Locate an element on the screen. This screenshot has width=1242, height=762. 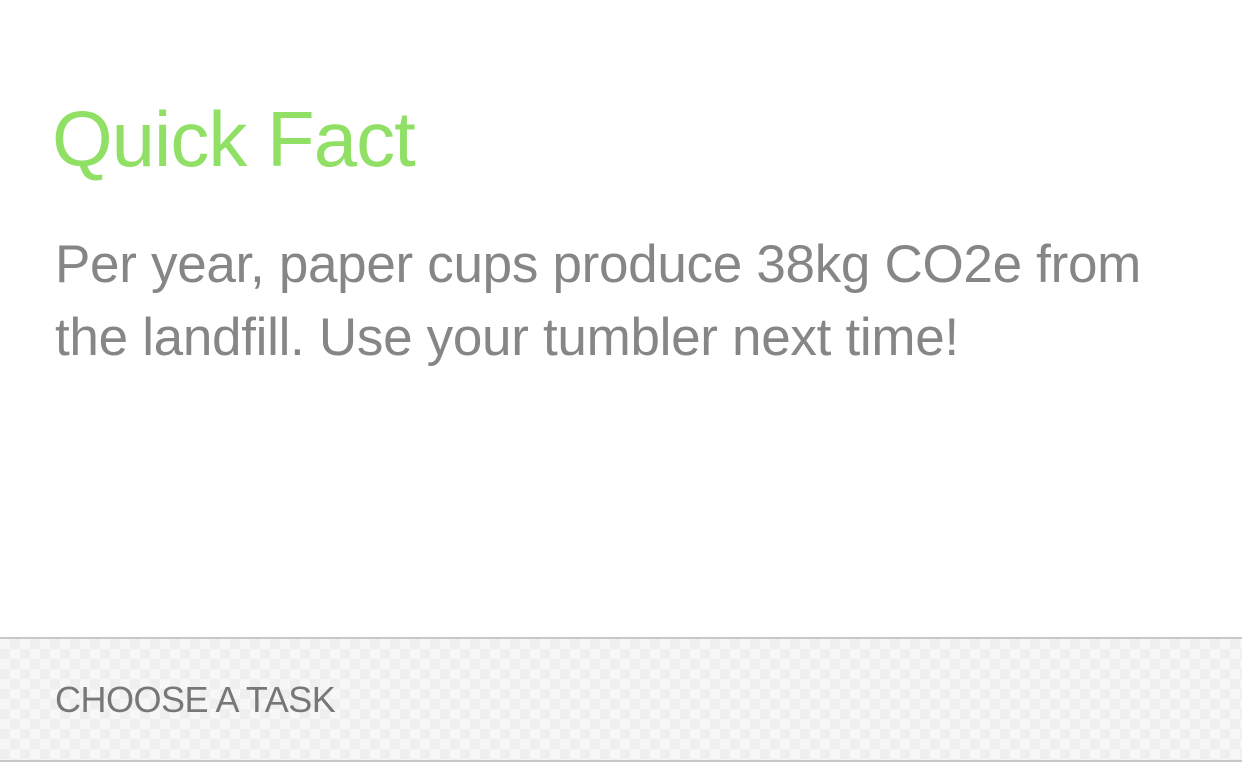
choose-task-label: CHOOSE A TASK is located at coordinates (195, 699).